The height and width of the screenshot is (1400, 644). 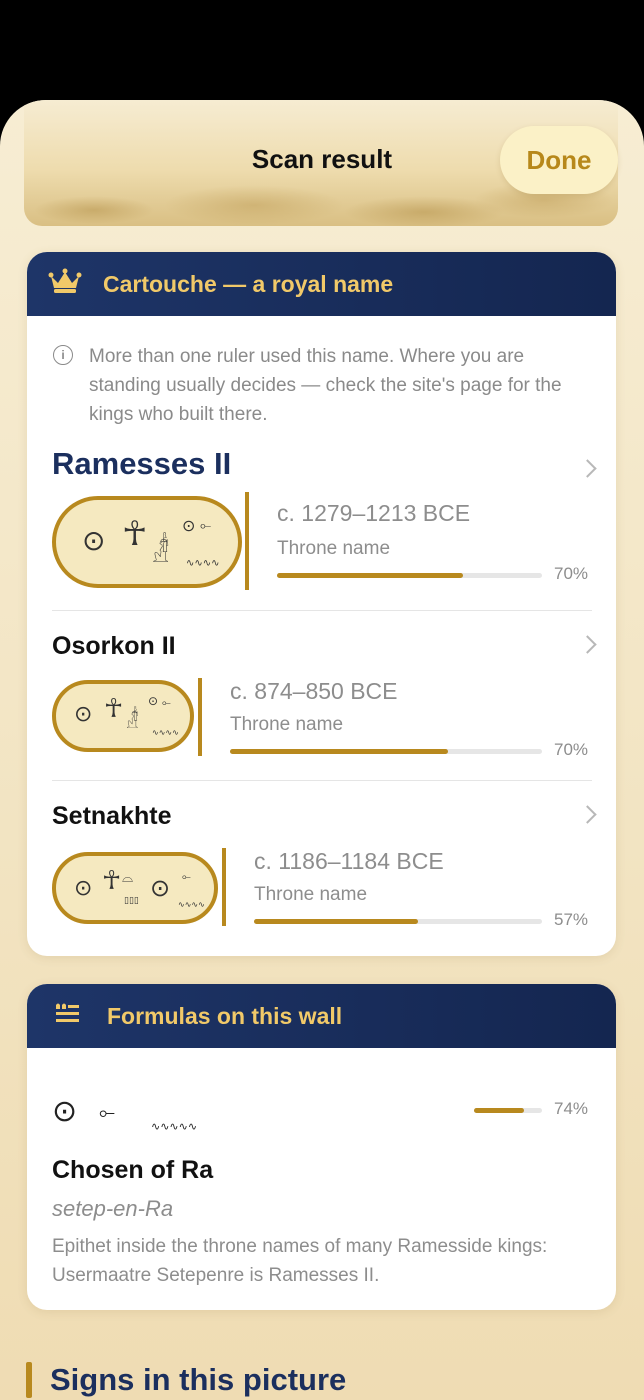 What do you see at coordinates (65, 1111) in the screenshot?
I see `formula-glyphs: ⊙` at bounding box center [65, 1111].